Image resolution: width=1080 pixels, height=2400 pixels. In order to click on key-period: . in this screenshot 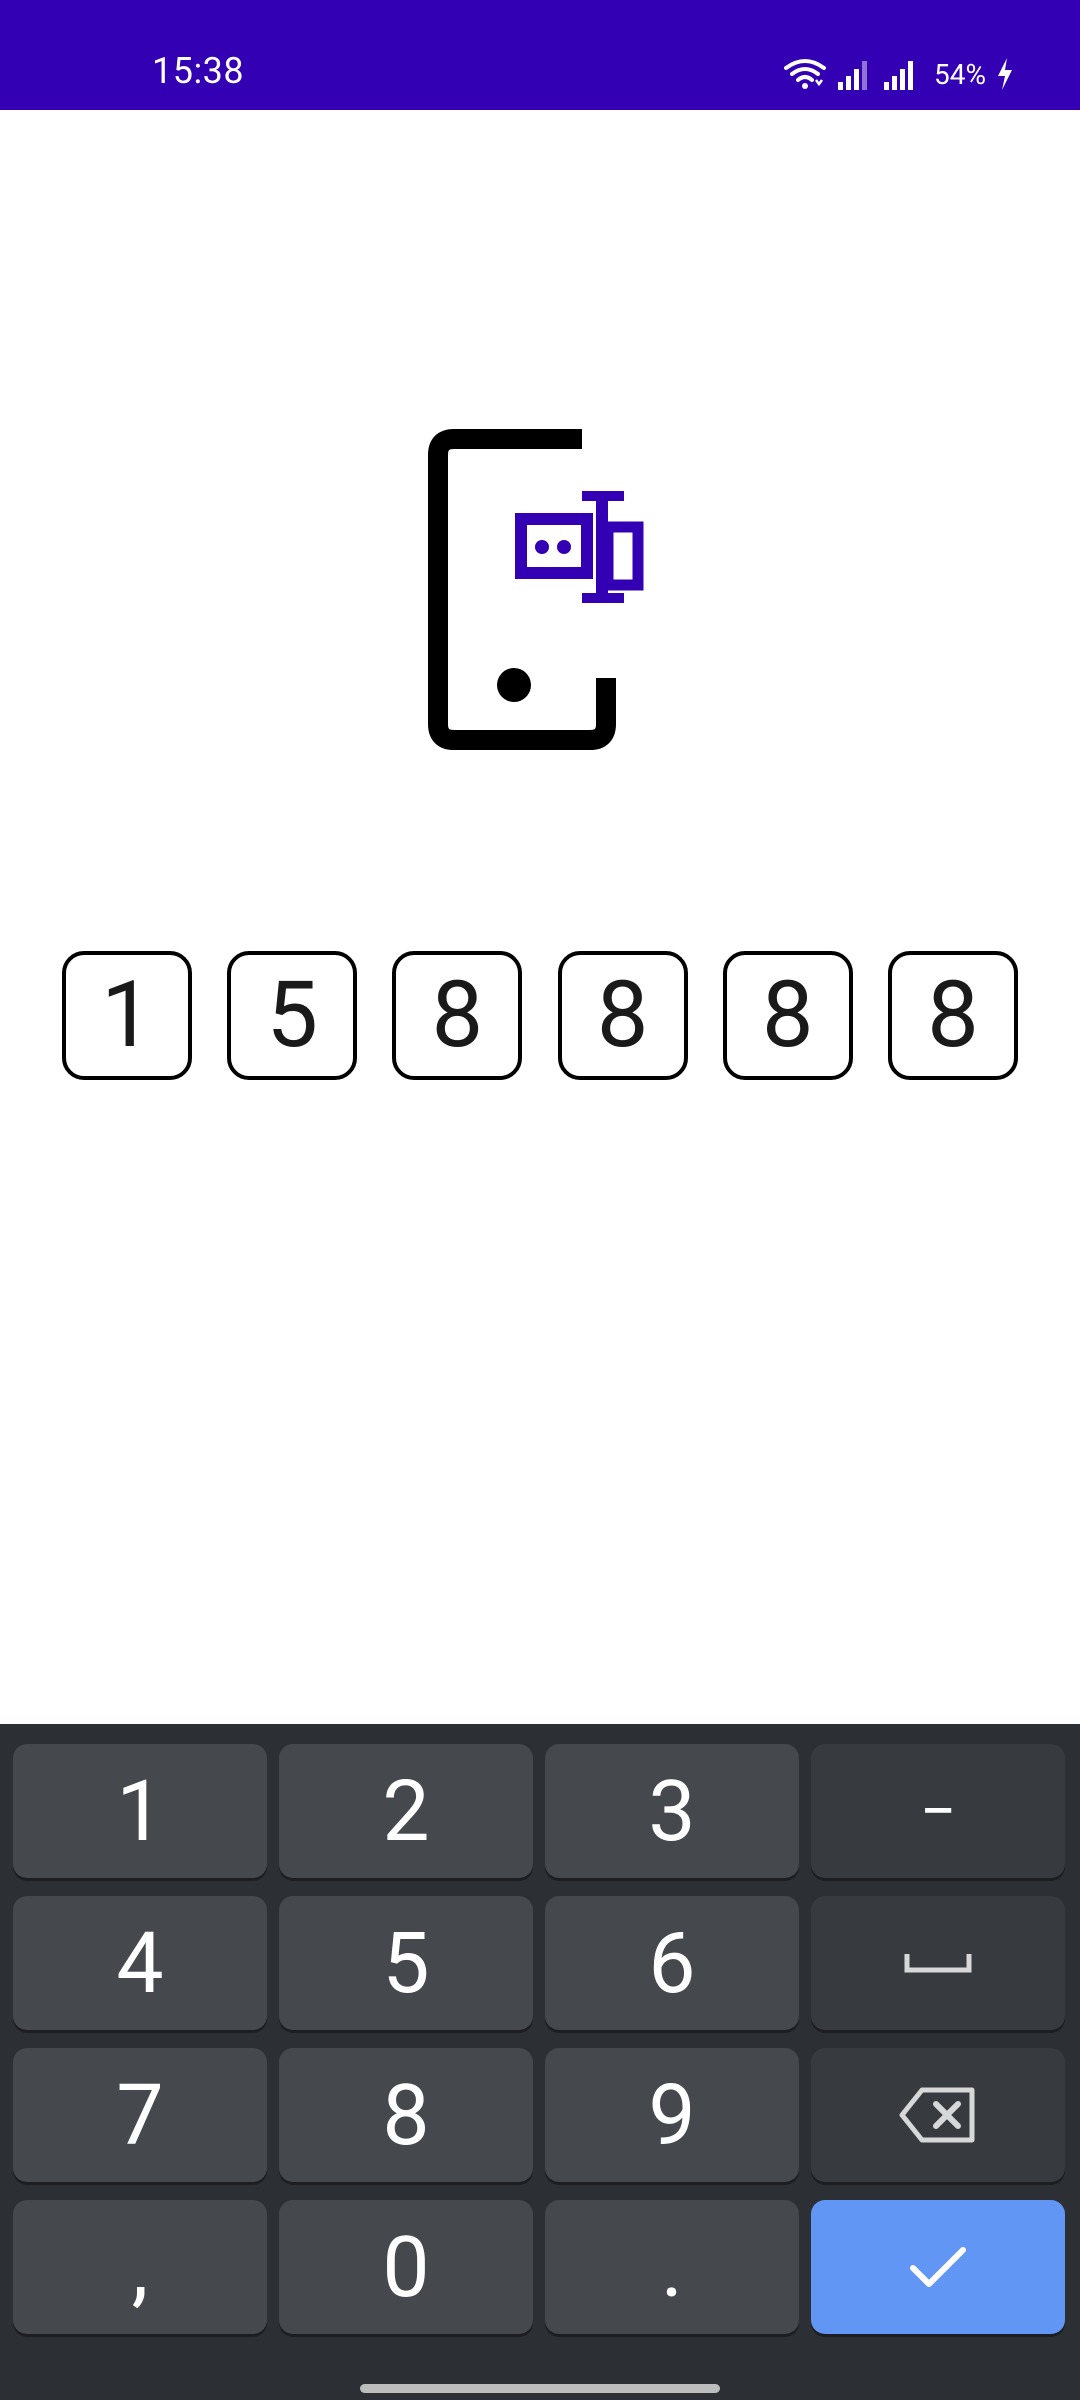, I will do `click(672, 2267)`.